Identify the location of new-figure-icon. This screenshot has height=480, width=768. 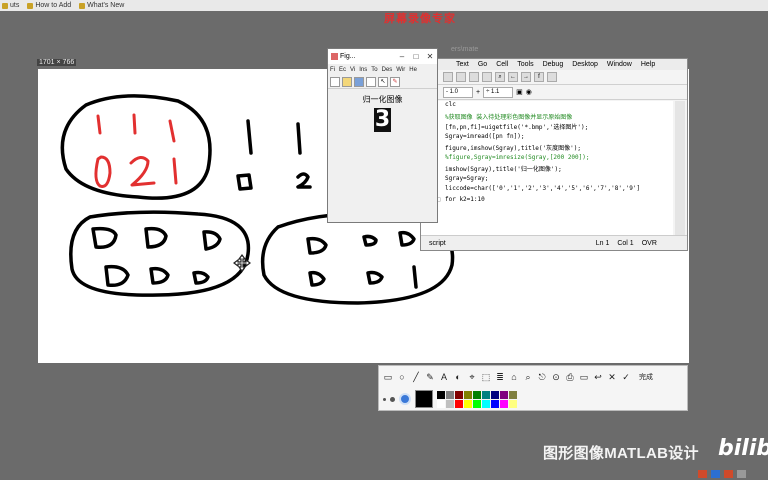
(335, 81).